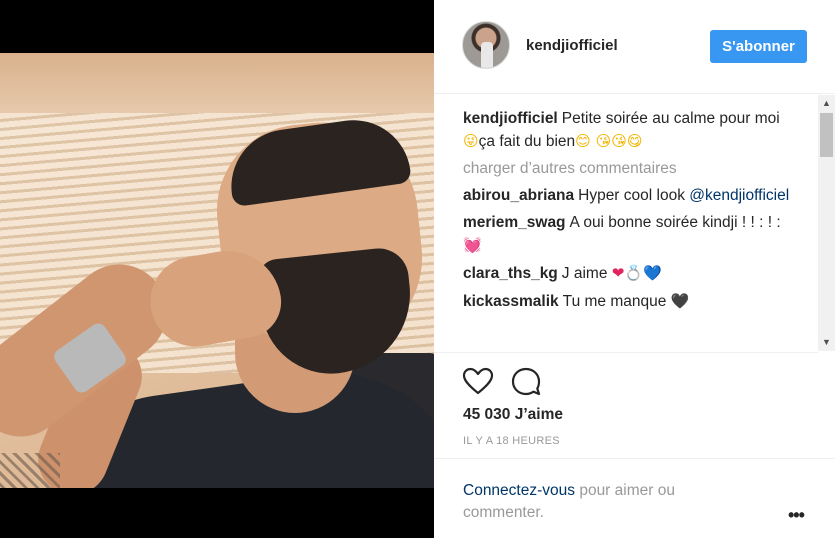  I want to click on comment-item: kickassmalik Tu me manque 🖤, so click(626, 301).